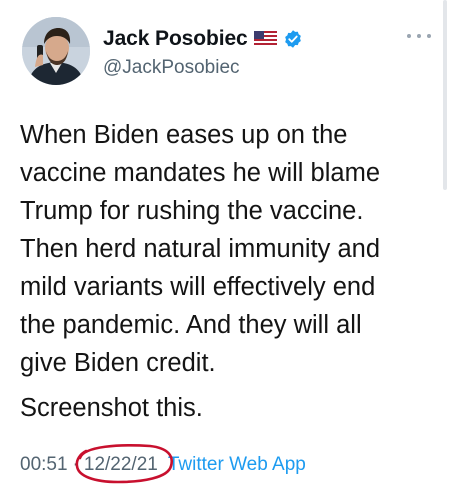 This screenshot has width=451, height=500. What do you see at coordinates (184, 135) in the screenshot?
I see `tweet-line: When Biden eases up on the` at bounding box center [184, 135].